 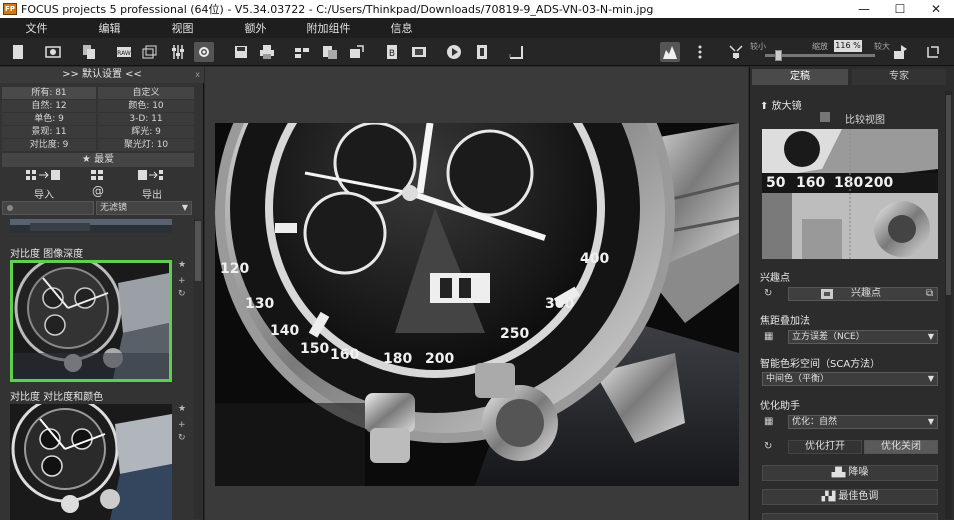 I want to click on export-label: 导出, so click(x=152, y=193).